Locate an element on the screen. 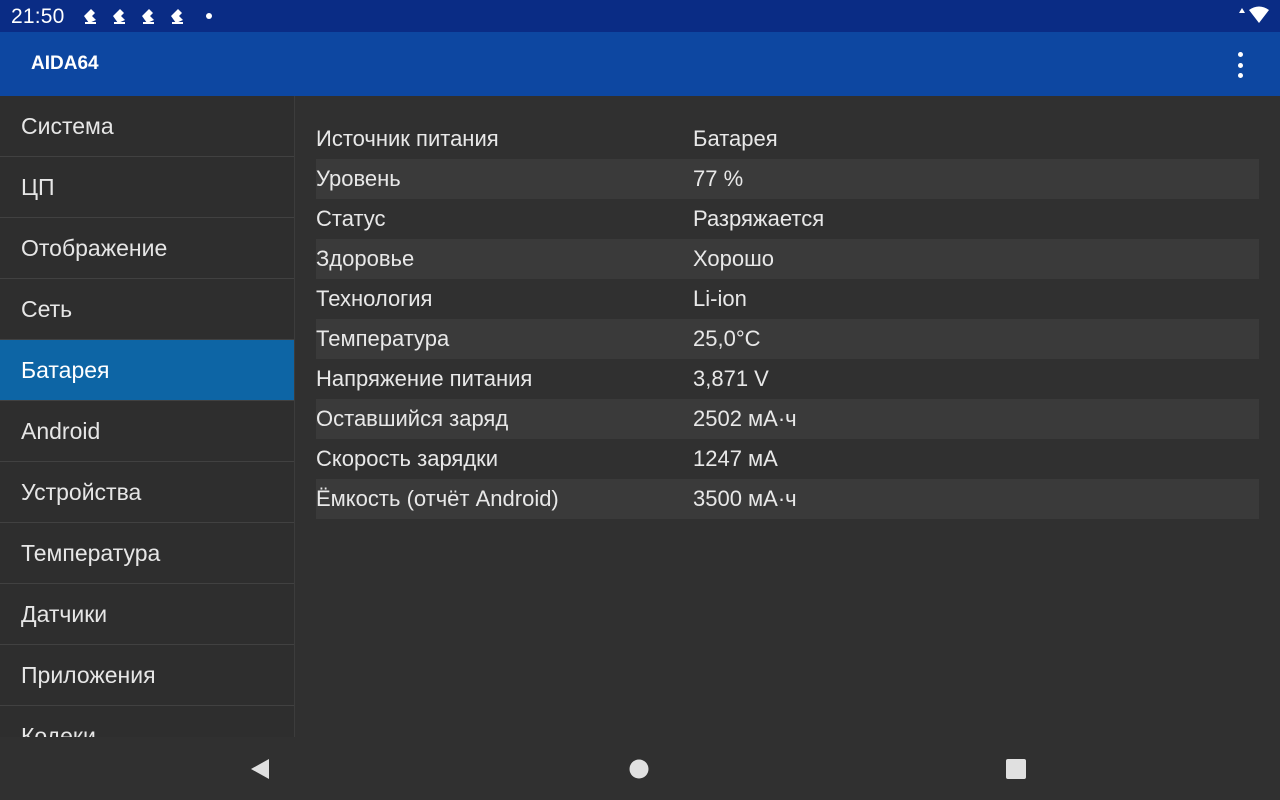  row-value: Батарея is located at coordinates (735, 138).